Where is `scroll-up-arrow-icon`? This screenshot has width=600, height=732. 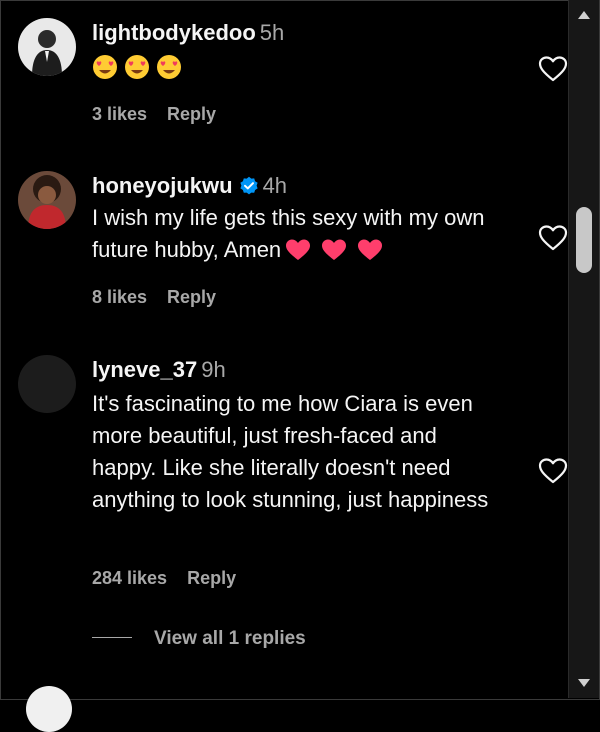 scroll-up-arrow-icon is located at coordinates (584, 15).